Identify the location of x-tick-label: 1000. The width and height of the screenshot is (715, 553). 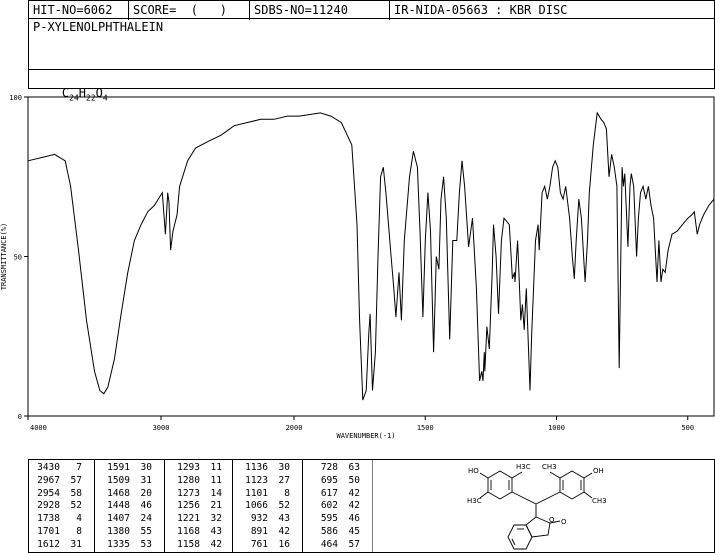
(556, 428).